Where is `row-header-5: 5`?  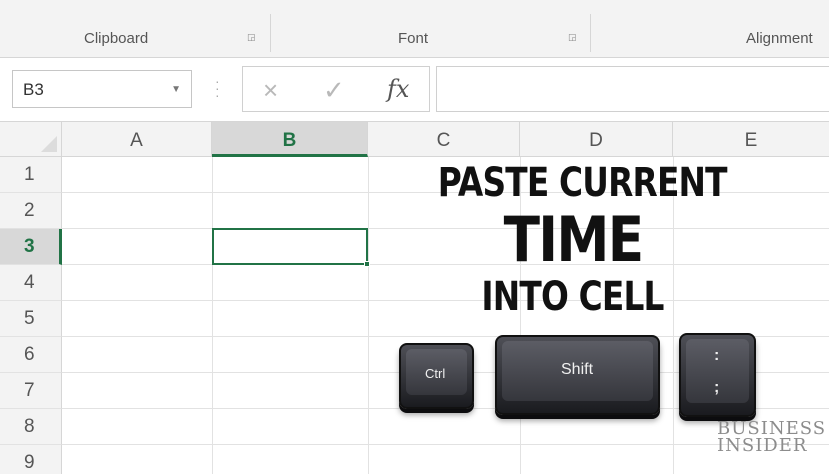
row-header-5: 5 is located at coordinates (31, 319).